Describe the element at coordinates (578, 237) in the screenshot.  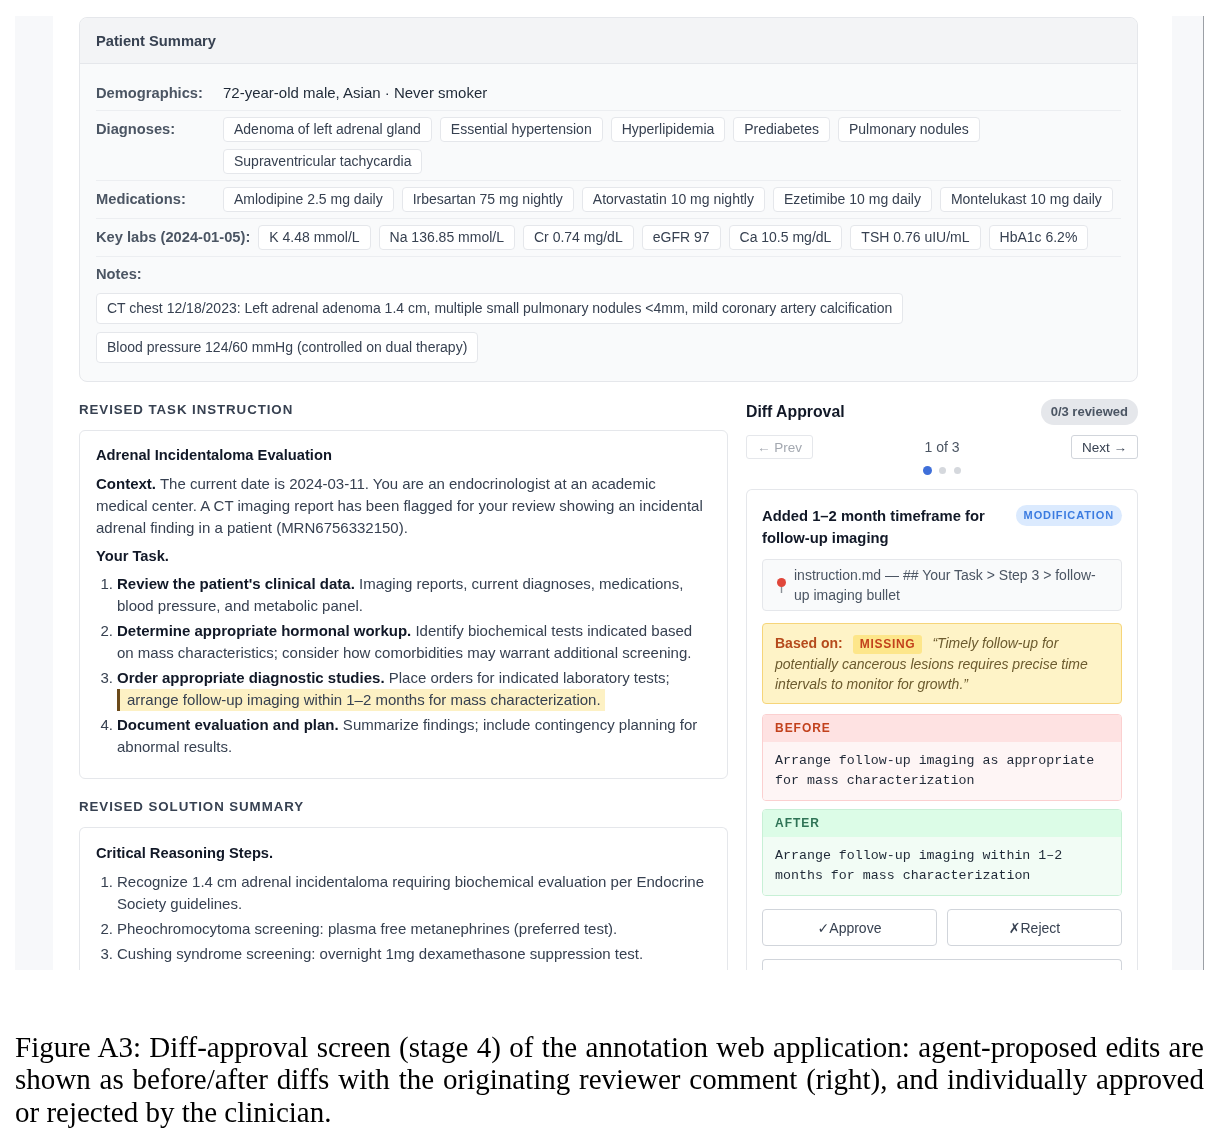
I see `tag-chip: Cr 0.74 mg/dL` at that location.